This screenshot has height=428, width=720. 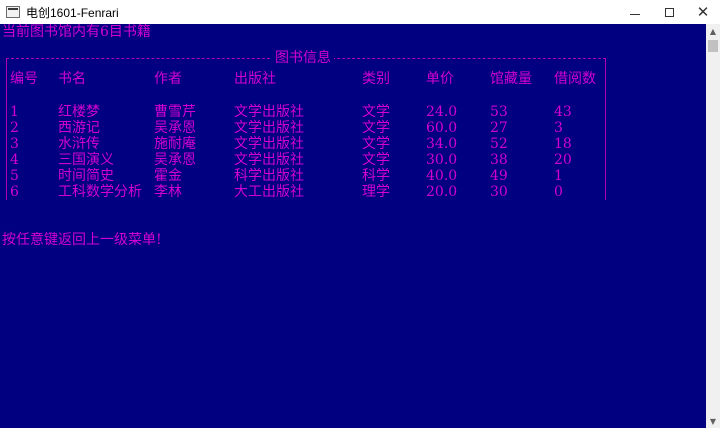 I want to click on vertical-scrollbar: ▲ ▼, so click(x=713, y=226).